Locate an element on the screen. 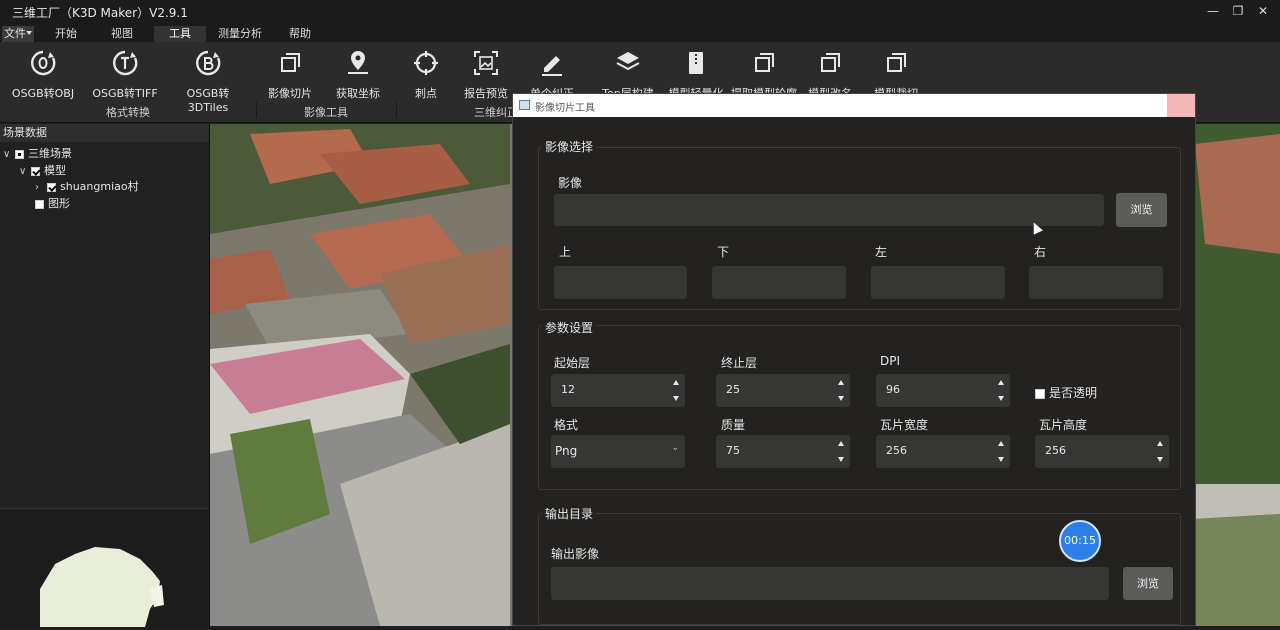  tile-height-spinbox: 256 is located at coordinates (1102, 451).